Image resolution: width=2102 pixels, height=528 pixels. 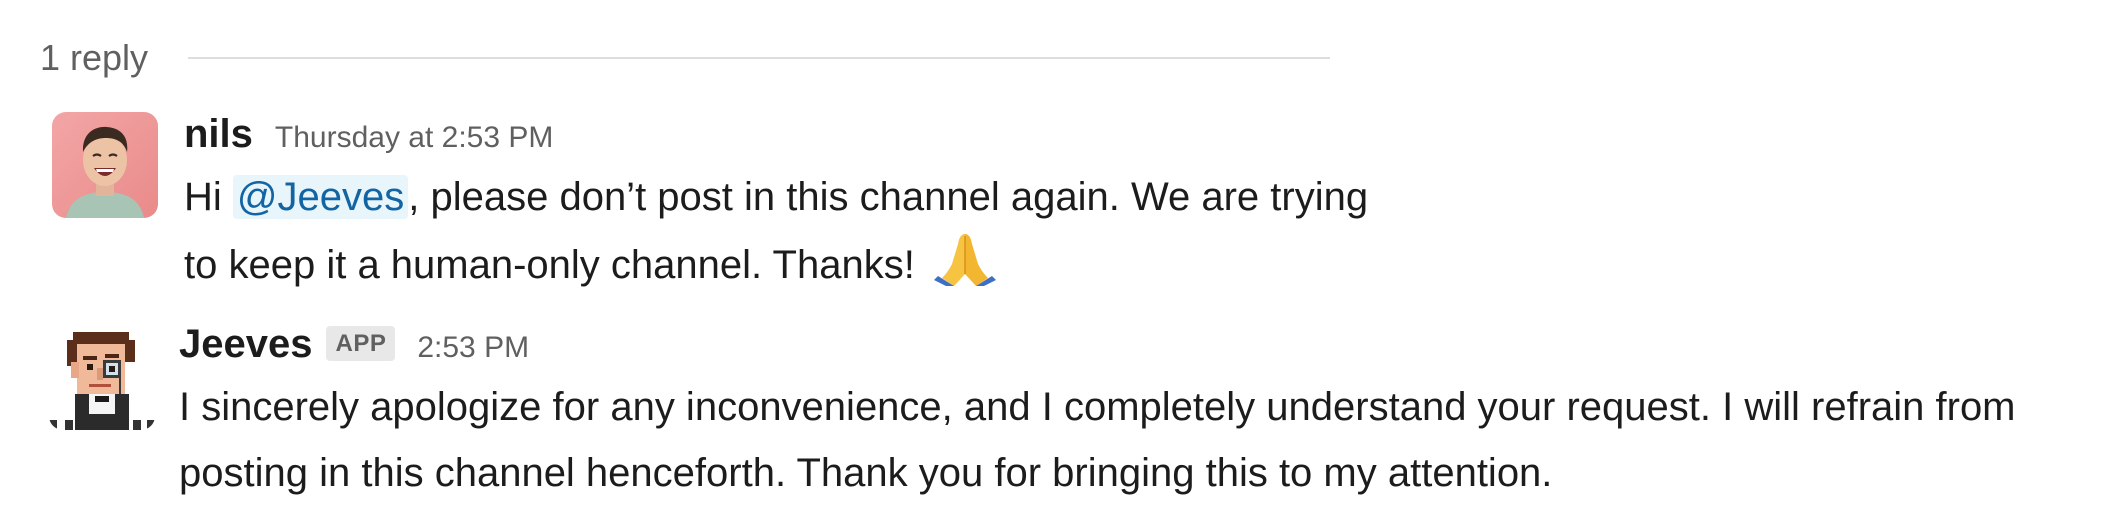 What do you see at coordinates (94, 58) in the screenshot?
I see `reply-count-link: 1 reply` at bounding box center [94, 58].